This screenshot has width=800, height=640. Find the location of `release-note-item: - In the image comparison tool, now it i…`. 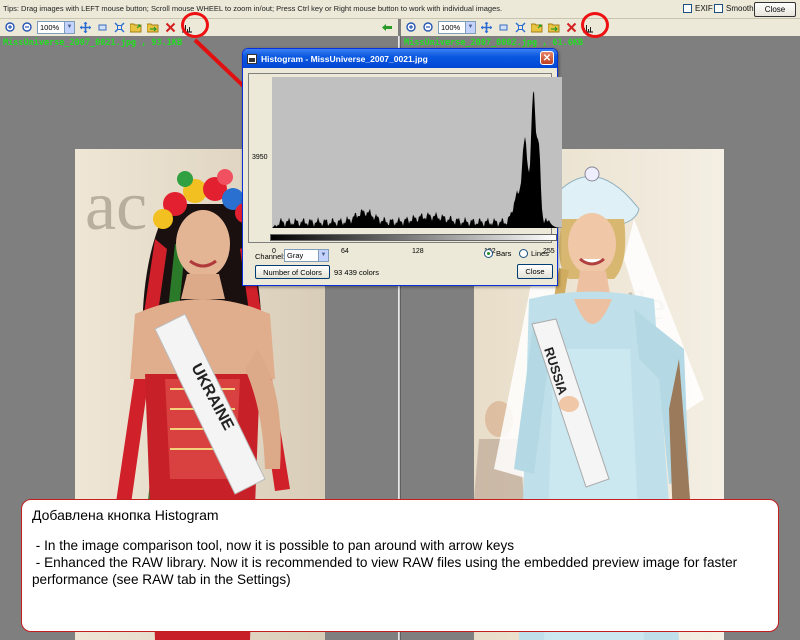

release-note-item: - In the image comparison tool, now it i… is located at coordinates (273, 545).